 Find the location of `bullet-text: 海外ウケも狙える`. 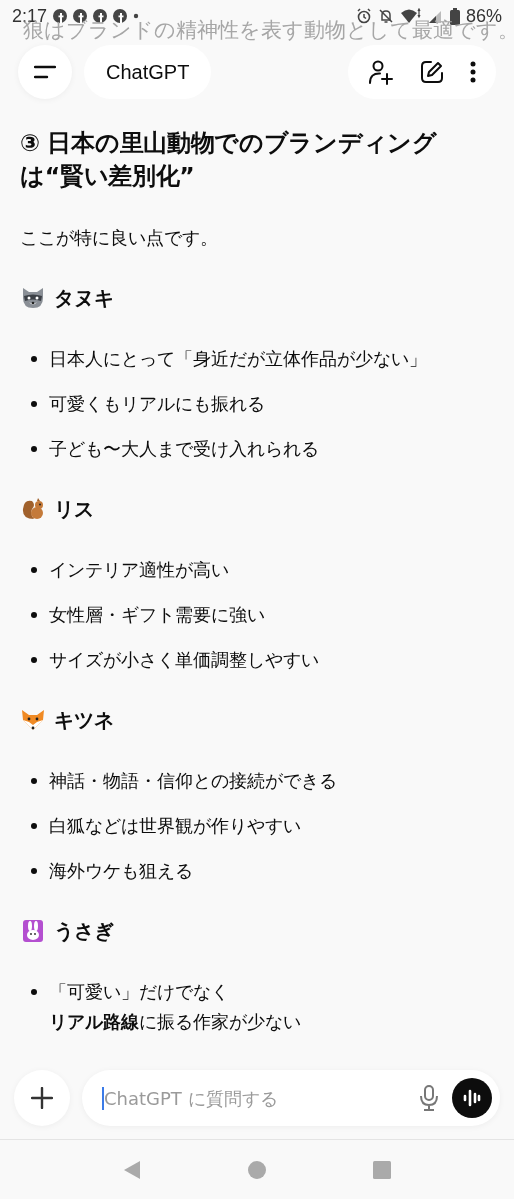

bullet-text: 海外ウケも狙える is located at coordinates (121, 871).